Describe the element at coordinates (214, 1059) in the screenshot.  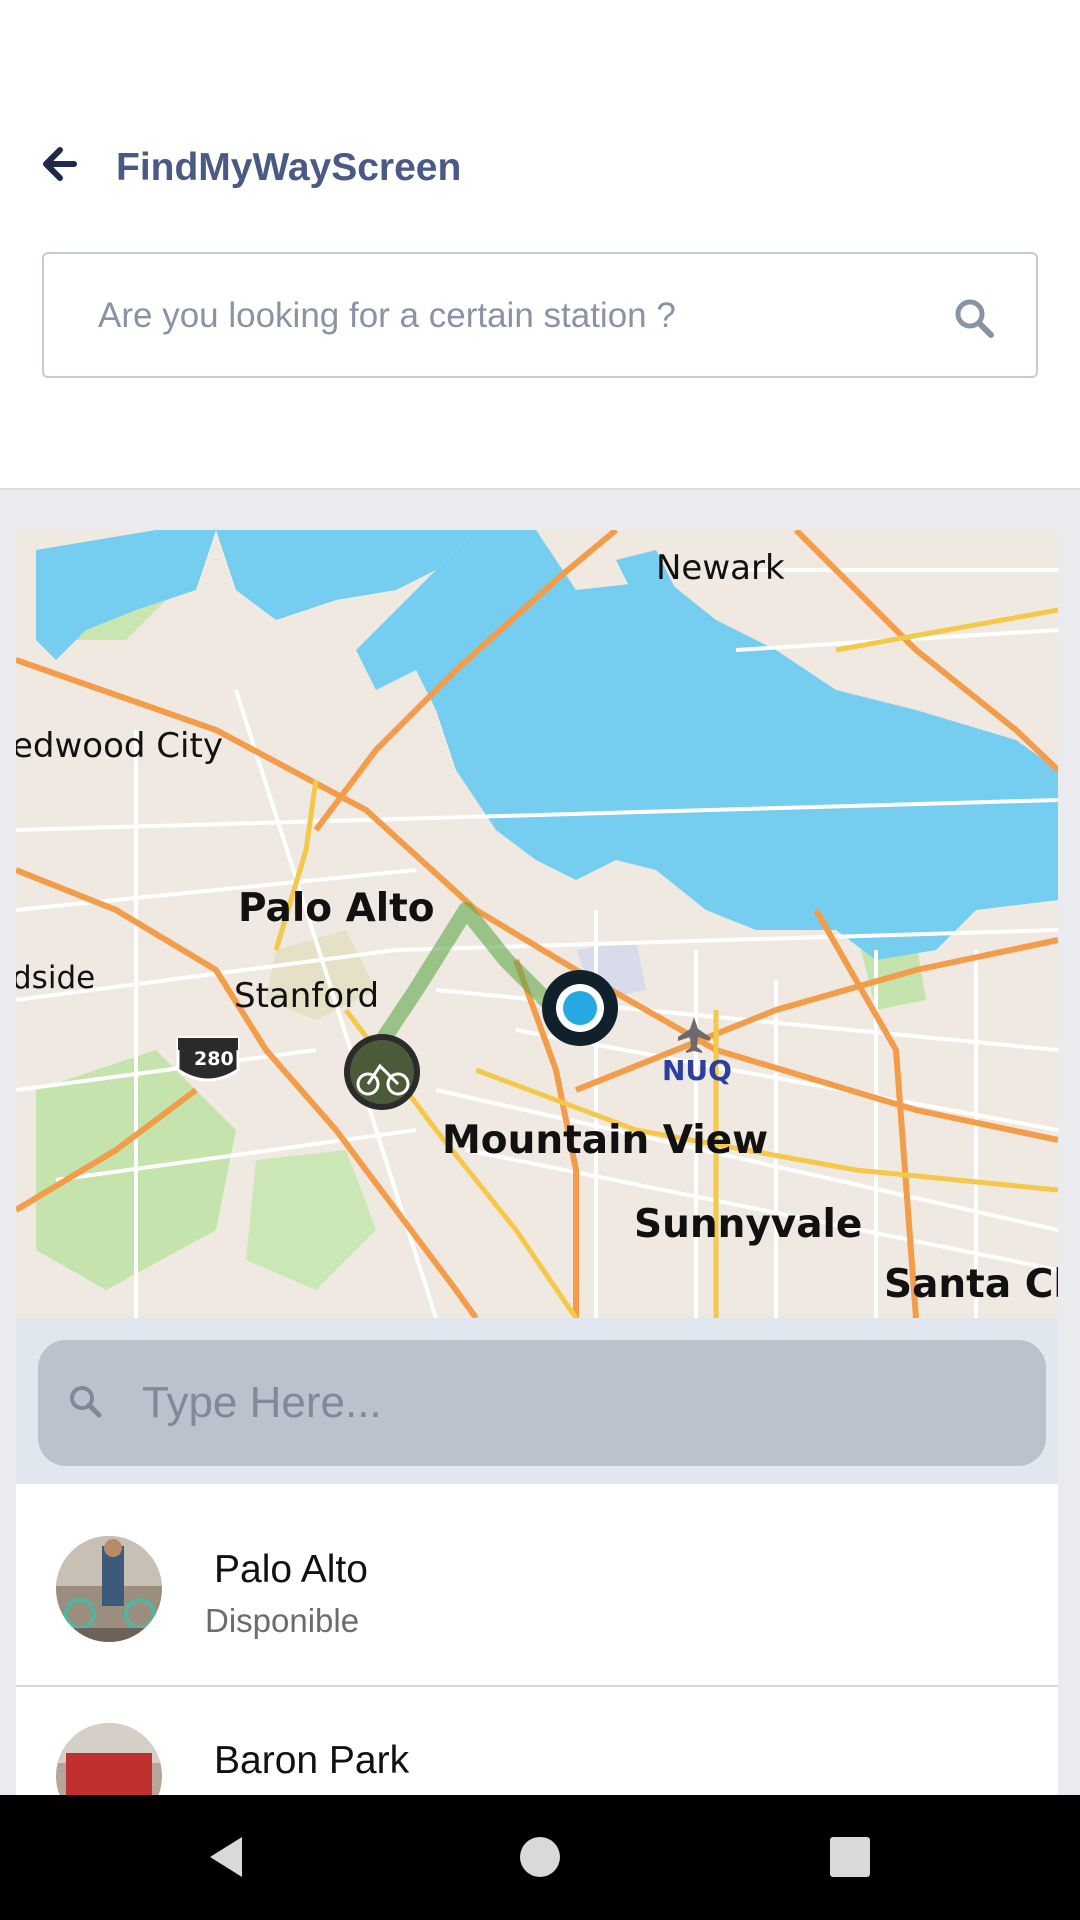
I see `map-label-highway: 280` at that location.